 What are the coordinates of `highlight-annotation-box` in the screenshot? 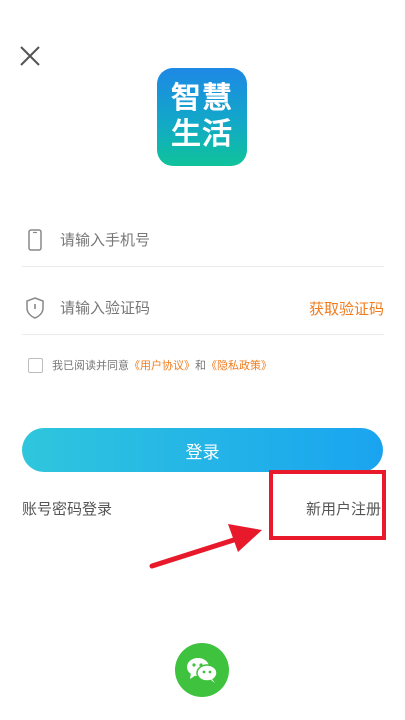 It's located at (327, 505).